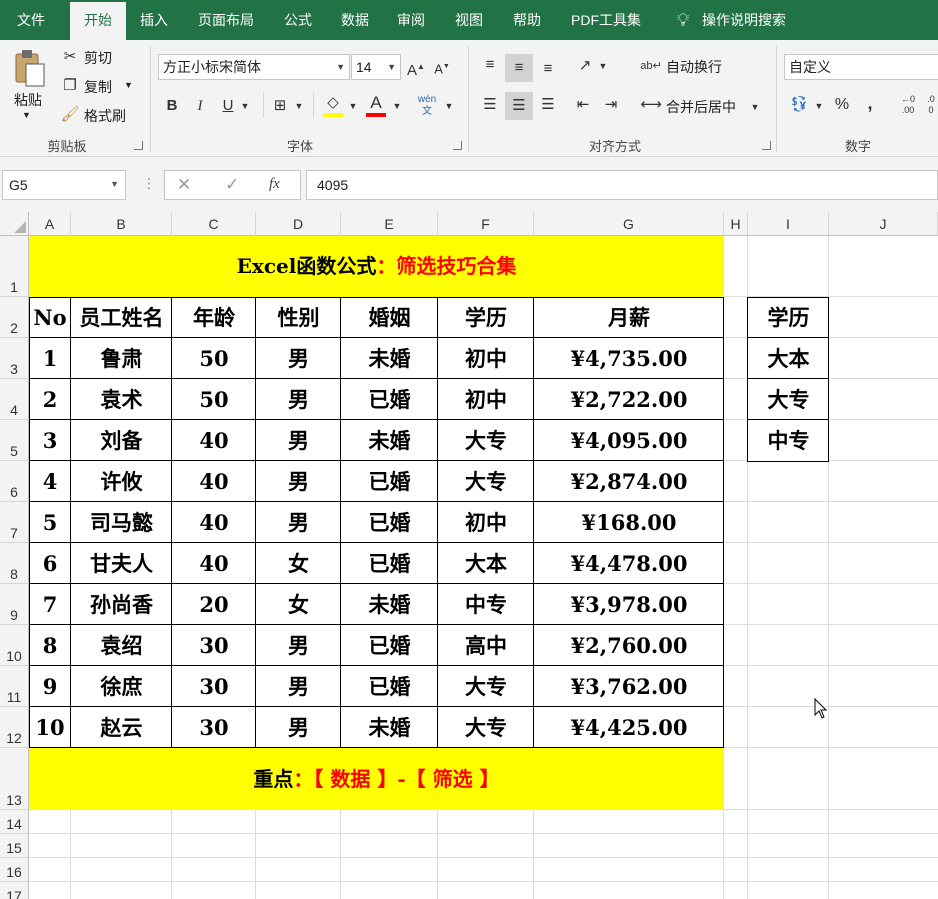 This screenshot has width=938, height=899. I want to click on table-cell: ¥168.00, so click(629, 522).